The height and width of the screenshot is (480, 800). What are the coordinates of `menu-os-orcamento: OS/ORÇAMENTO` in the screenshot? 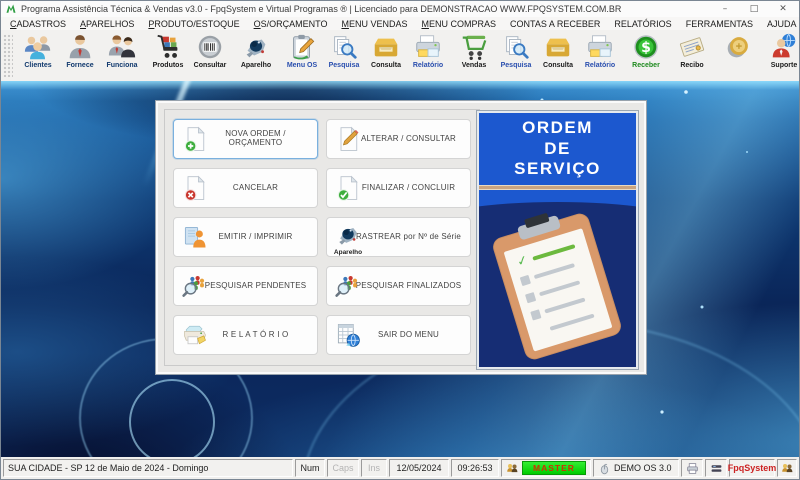 It's located at (291, 24).